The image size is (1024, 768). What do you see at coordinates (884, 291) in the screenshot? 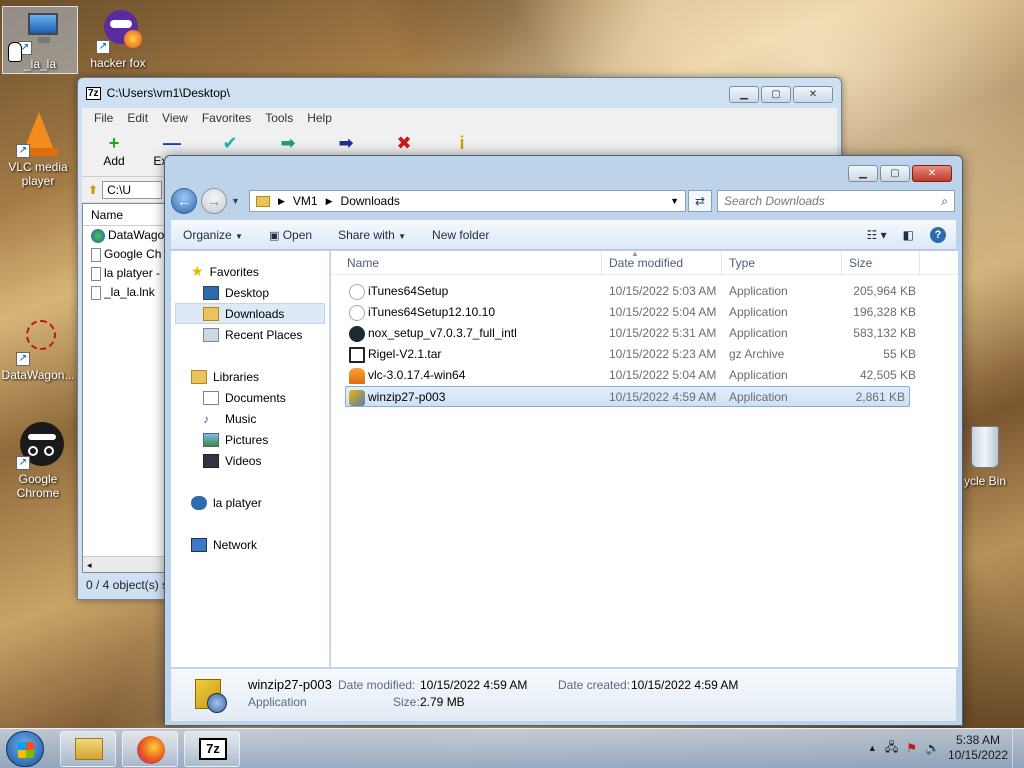
I see `file-size: 205,964 KB` at bounding box center [884, 291].